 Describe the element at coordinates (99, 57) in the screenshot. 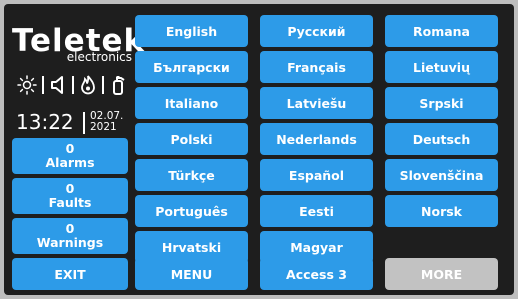

I see `brand-subtitle: electronics` at that location.